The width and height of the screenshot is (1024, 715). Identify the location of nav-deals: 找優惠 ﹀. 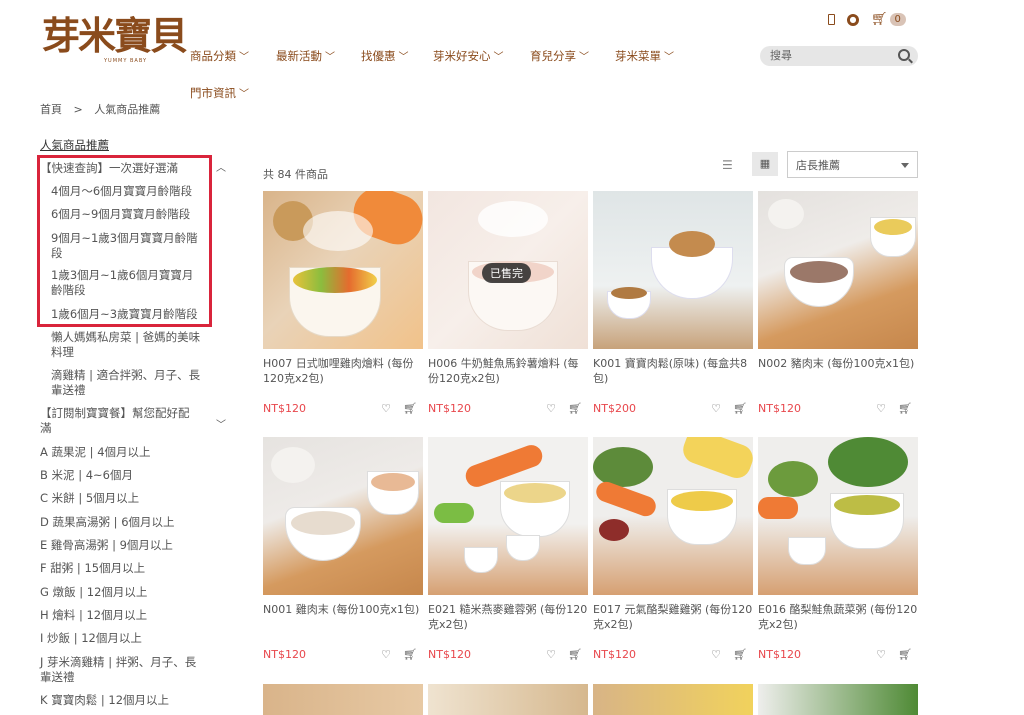
(385, 56).